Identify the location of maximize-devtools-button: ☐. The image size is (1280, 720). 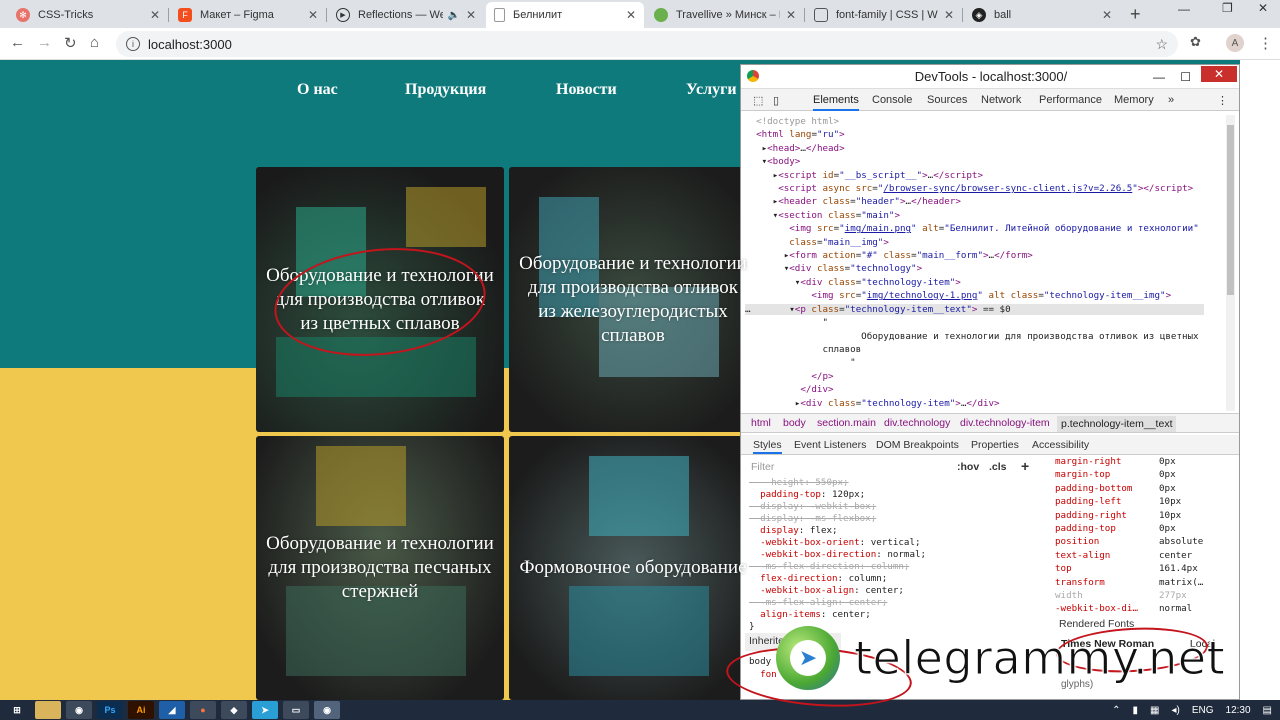
(1185, 77).